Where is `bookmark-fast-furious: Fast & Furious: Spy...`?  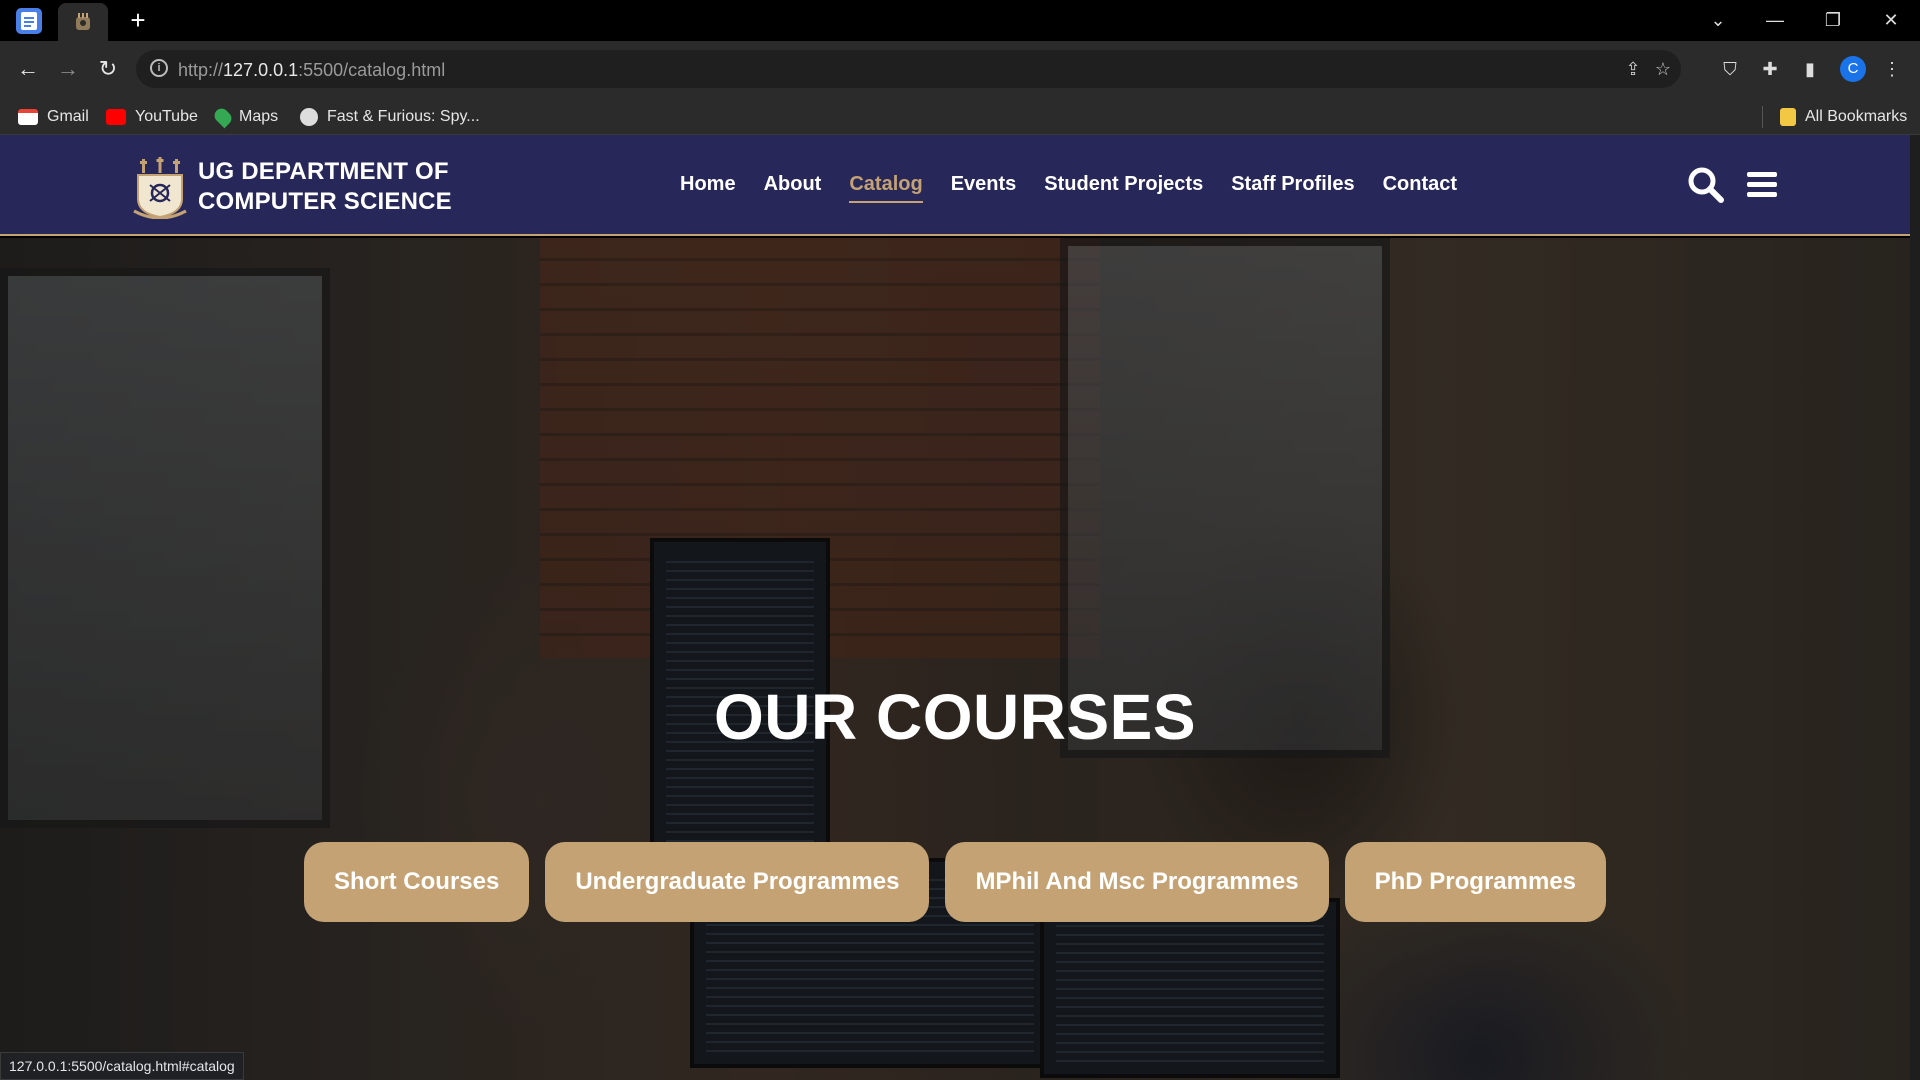 bookmark-fast-furious: Fast & Furious: Spy... is located at coordinates (390, 117).